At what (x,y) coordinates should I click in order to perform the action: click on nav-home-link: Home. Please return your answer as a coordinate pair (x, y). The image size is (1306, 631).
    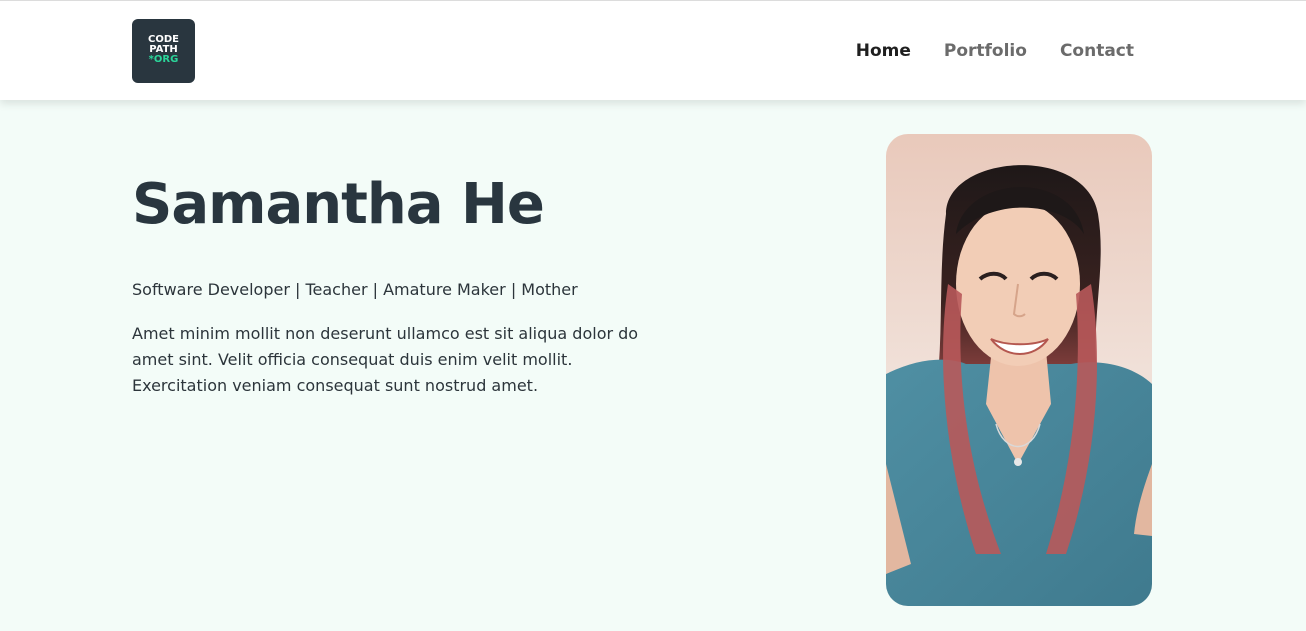
    Looking at the image, I should click on (883, 51).